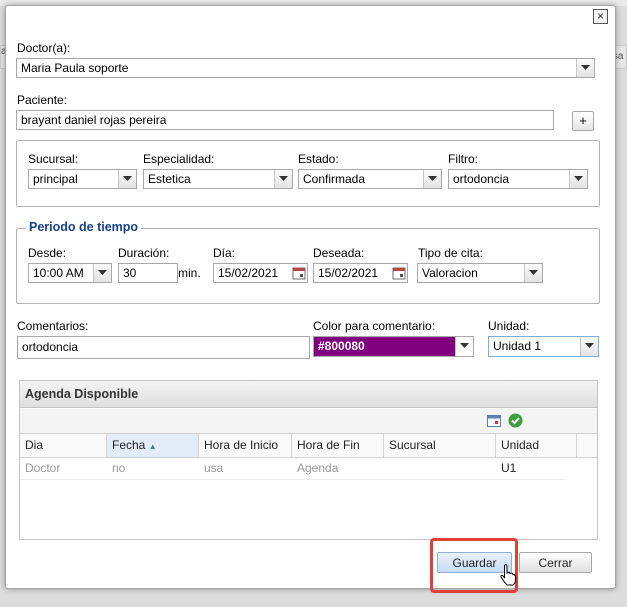  Describe the element at coordinates (480, 273) in the screenshot. I see `tipo-cita-select: Valoracion` at that location.